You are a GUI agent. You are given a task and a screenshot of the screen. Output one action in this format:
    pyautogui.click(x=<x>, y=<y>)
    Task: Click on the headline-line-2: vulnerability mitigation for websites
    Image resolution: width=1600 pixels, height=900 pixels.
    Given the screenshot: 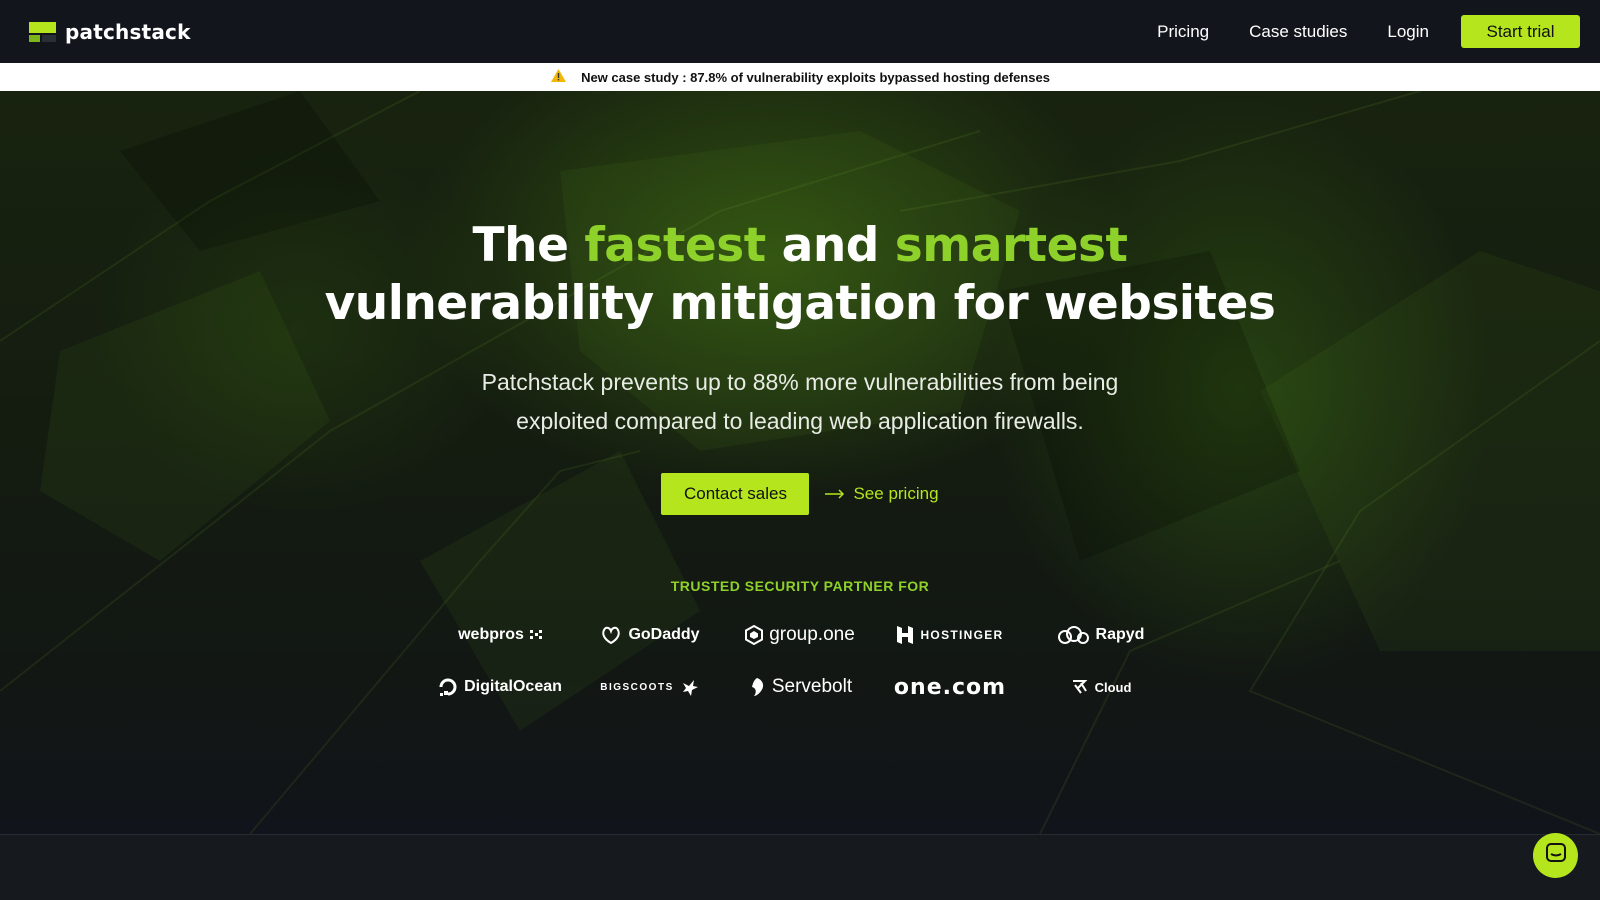 What is the action you would take?
    pyautogui.click(x=800, y=303)
    